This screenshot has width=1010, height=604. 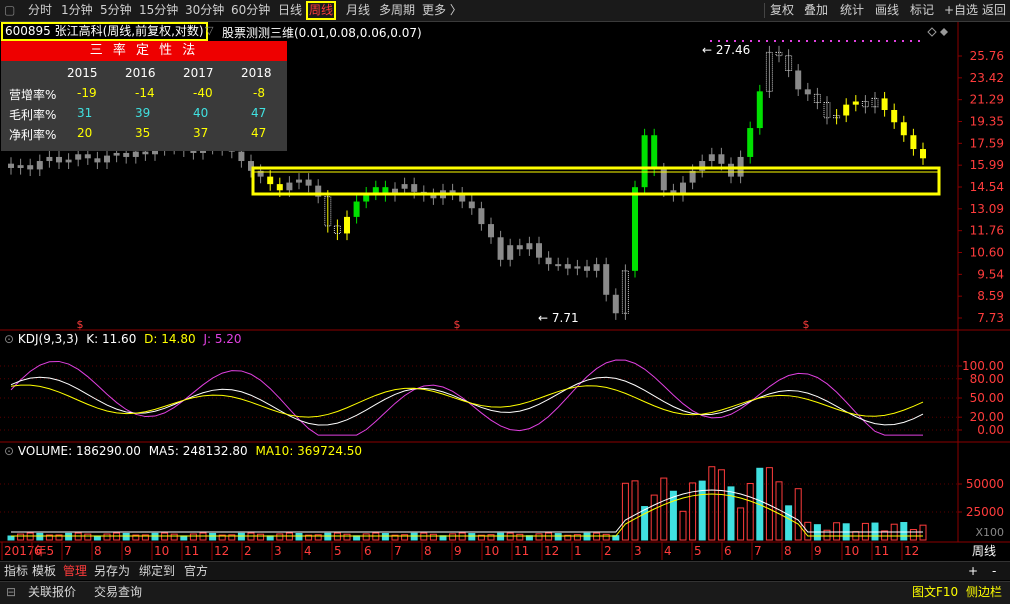 What do you see at coordinates (198, 451) in the screenshot?
I see `volume-ma5: MA5: 248132.80` at bounding box center [198, 451].